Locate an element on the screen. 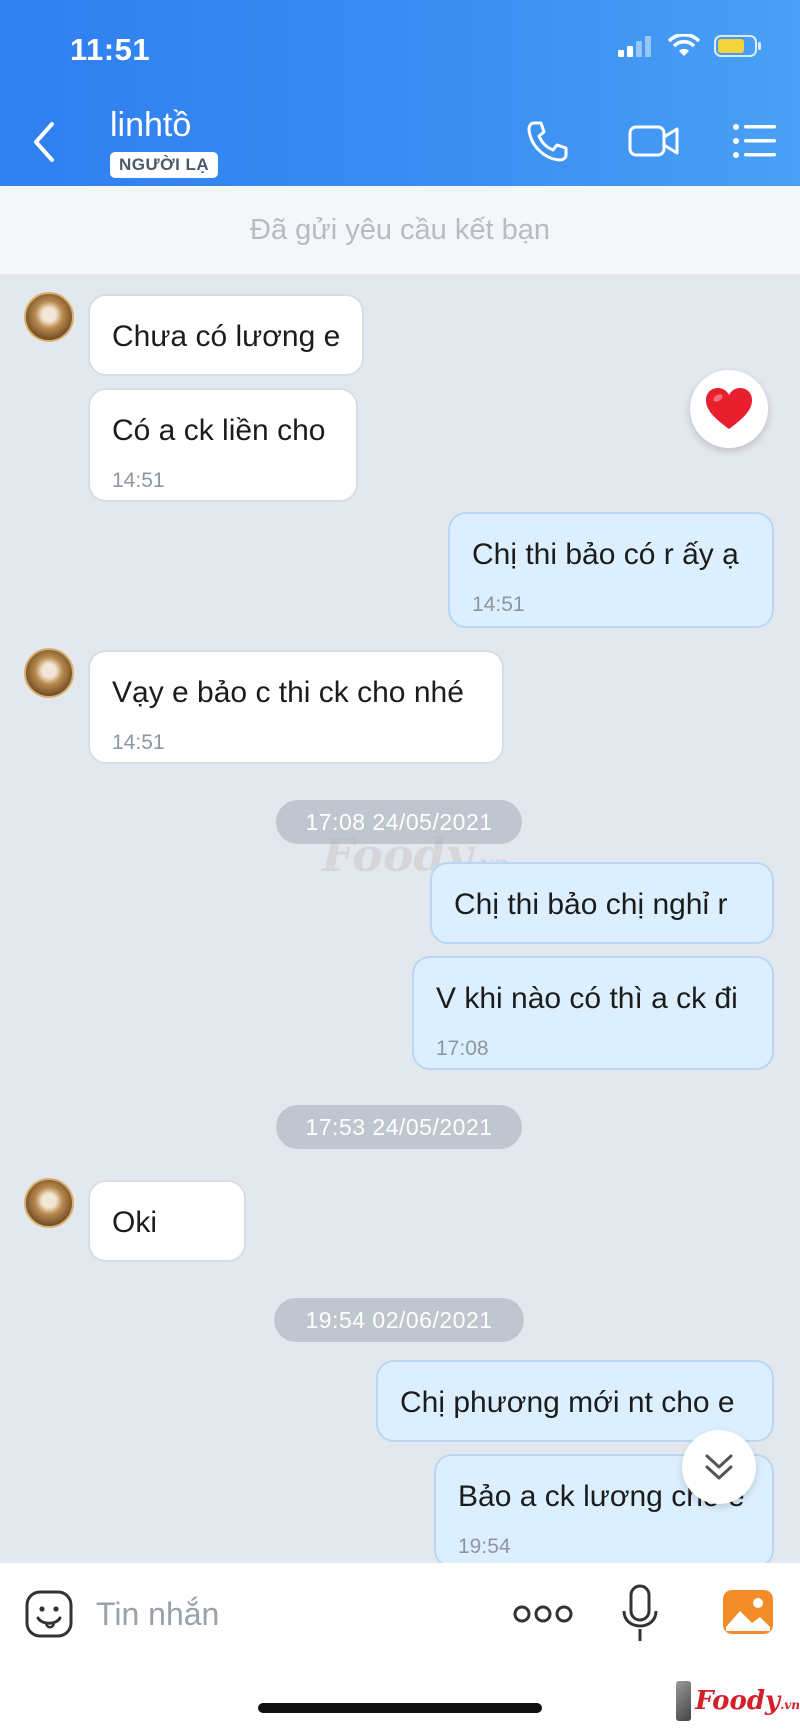 Image resolution: width=800 pixels, height=1731 pixels. chat-header: 11:51 linhtồ NGƯỜI LẠ is located at coordinates (400, 93).